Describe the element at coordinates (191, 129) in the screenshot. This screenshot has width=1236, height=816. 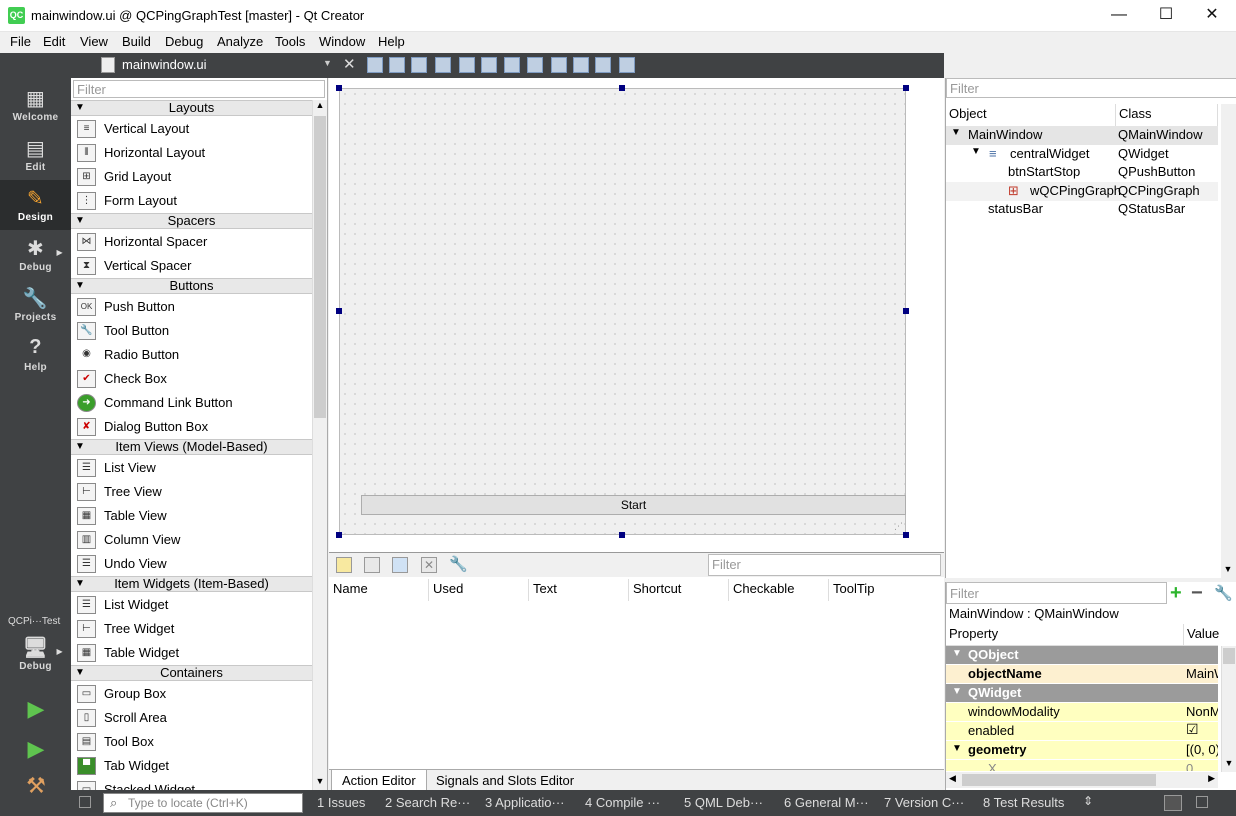
I see `widget-vertical-layout: ≡ Vertical Layout` at that location.